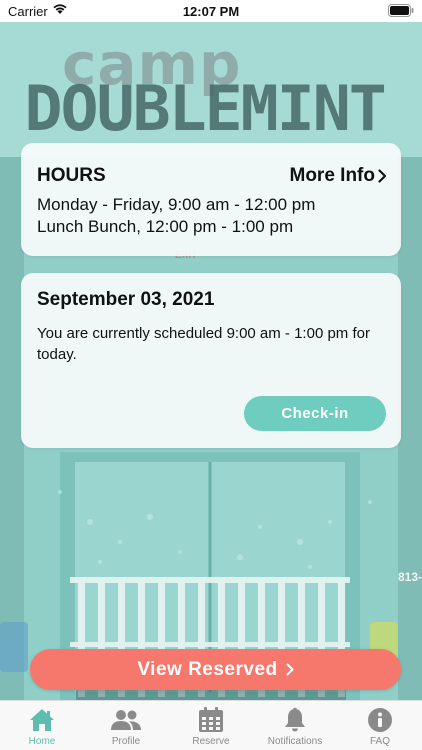 The width and height of the screenshot is (422, 750). What do you see at coordinates (71, 175) in the screenshot?
I see `hours-title: HOURS` at bounding box center [71, 175].